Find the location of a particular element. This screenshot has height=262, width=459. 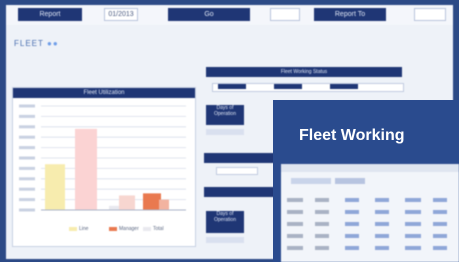

top-toolbar: Report 01/2013 Go Report To is located at coordinates (229, 15).